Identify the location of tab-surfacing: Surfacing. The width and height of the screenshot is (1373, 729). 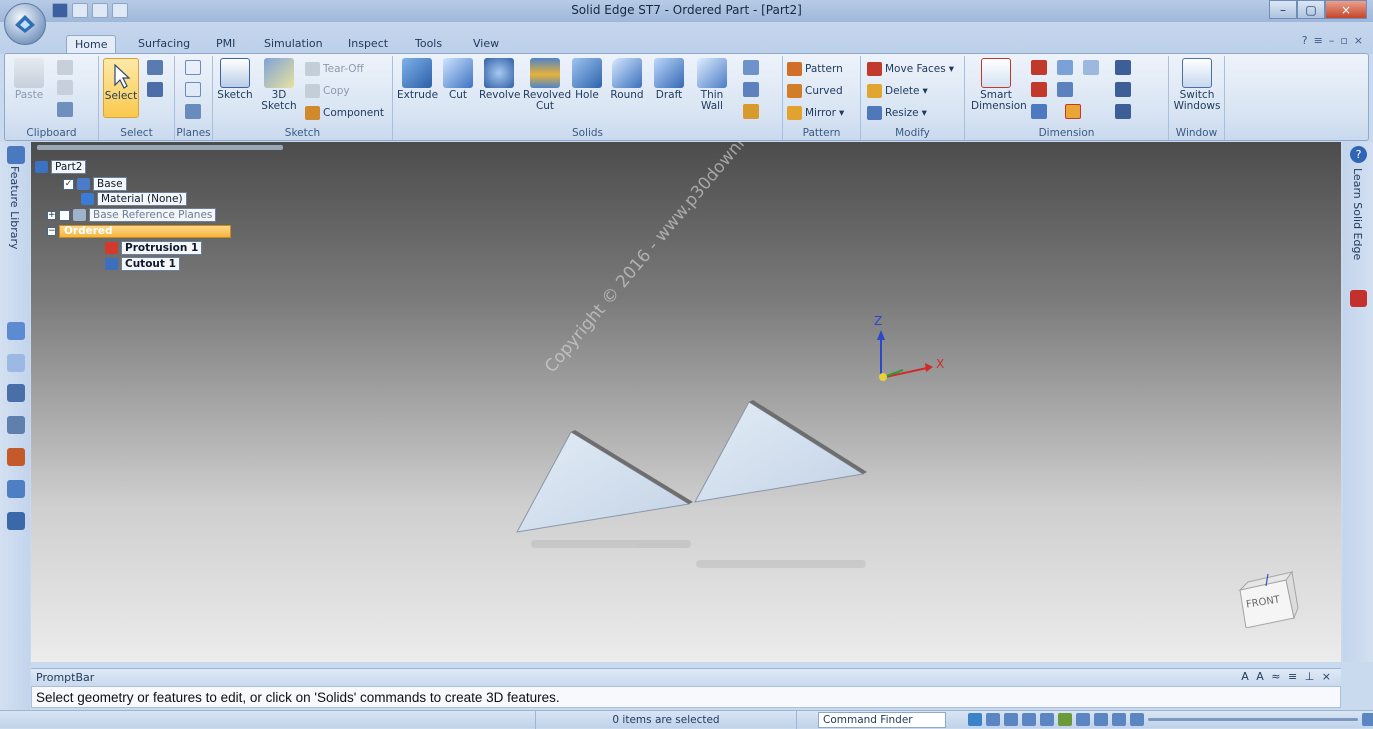
(164, 44).